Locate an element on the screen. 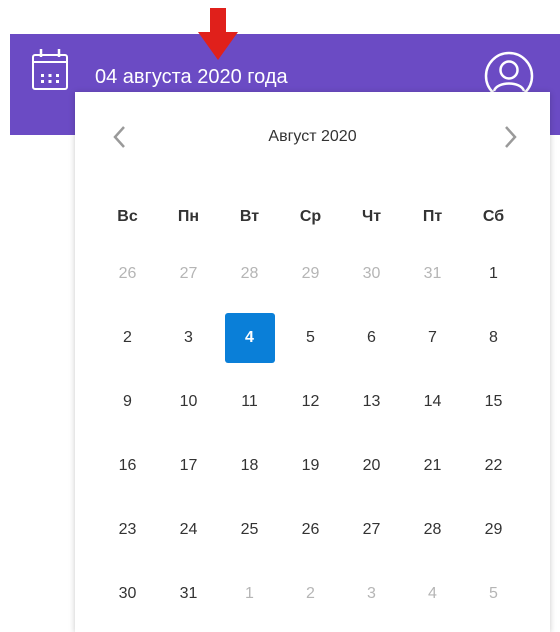 The height and width of the screenshot is (632, 560). day-cell: 23 is located at coordinates (127, 530).